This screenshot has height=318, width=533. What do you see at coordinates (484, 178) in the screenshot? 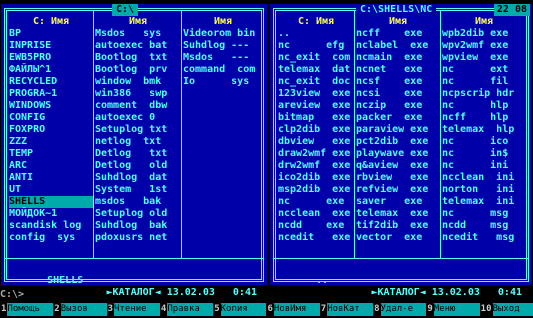
I see `file-list-item: ncclean ini` at bounding box center [484, 178].